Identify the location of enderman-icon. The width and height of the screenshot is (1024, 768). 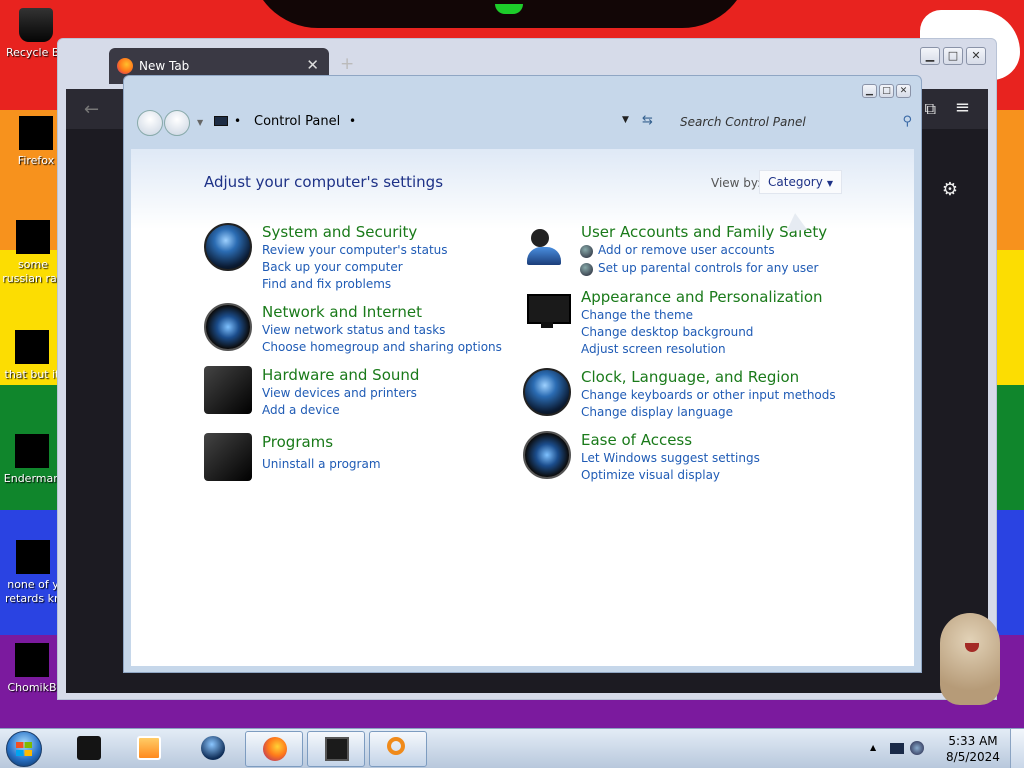
(32, 451).